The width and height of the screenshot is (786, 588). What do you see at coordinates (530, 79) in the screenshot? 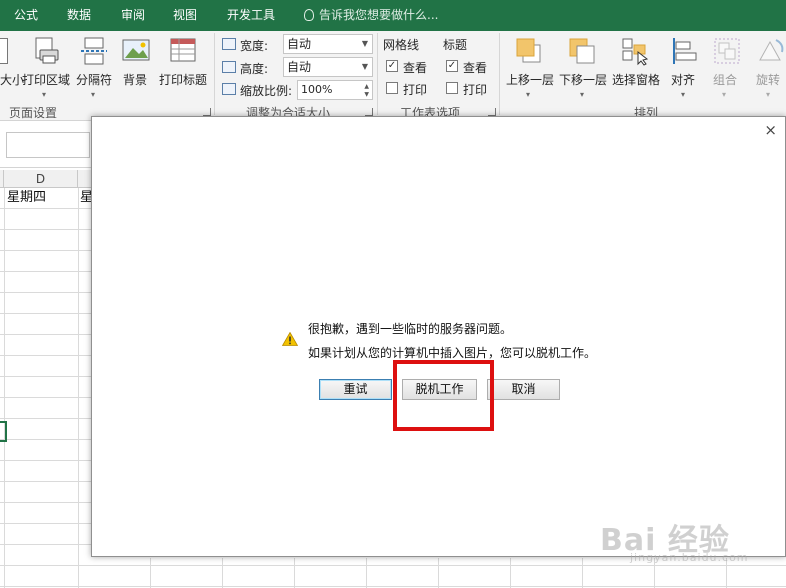
I see `bring-forward-button: 上移一层` at bounding box center [530, 79].